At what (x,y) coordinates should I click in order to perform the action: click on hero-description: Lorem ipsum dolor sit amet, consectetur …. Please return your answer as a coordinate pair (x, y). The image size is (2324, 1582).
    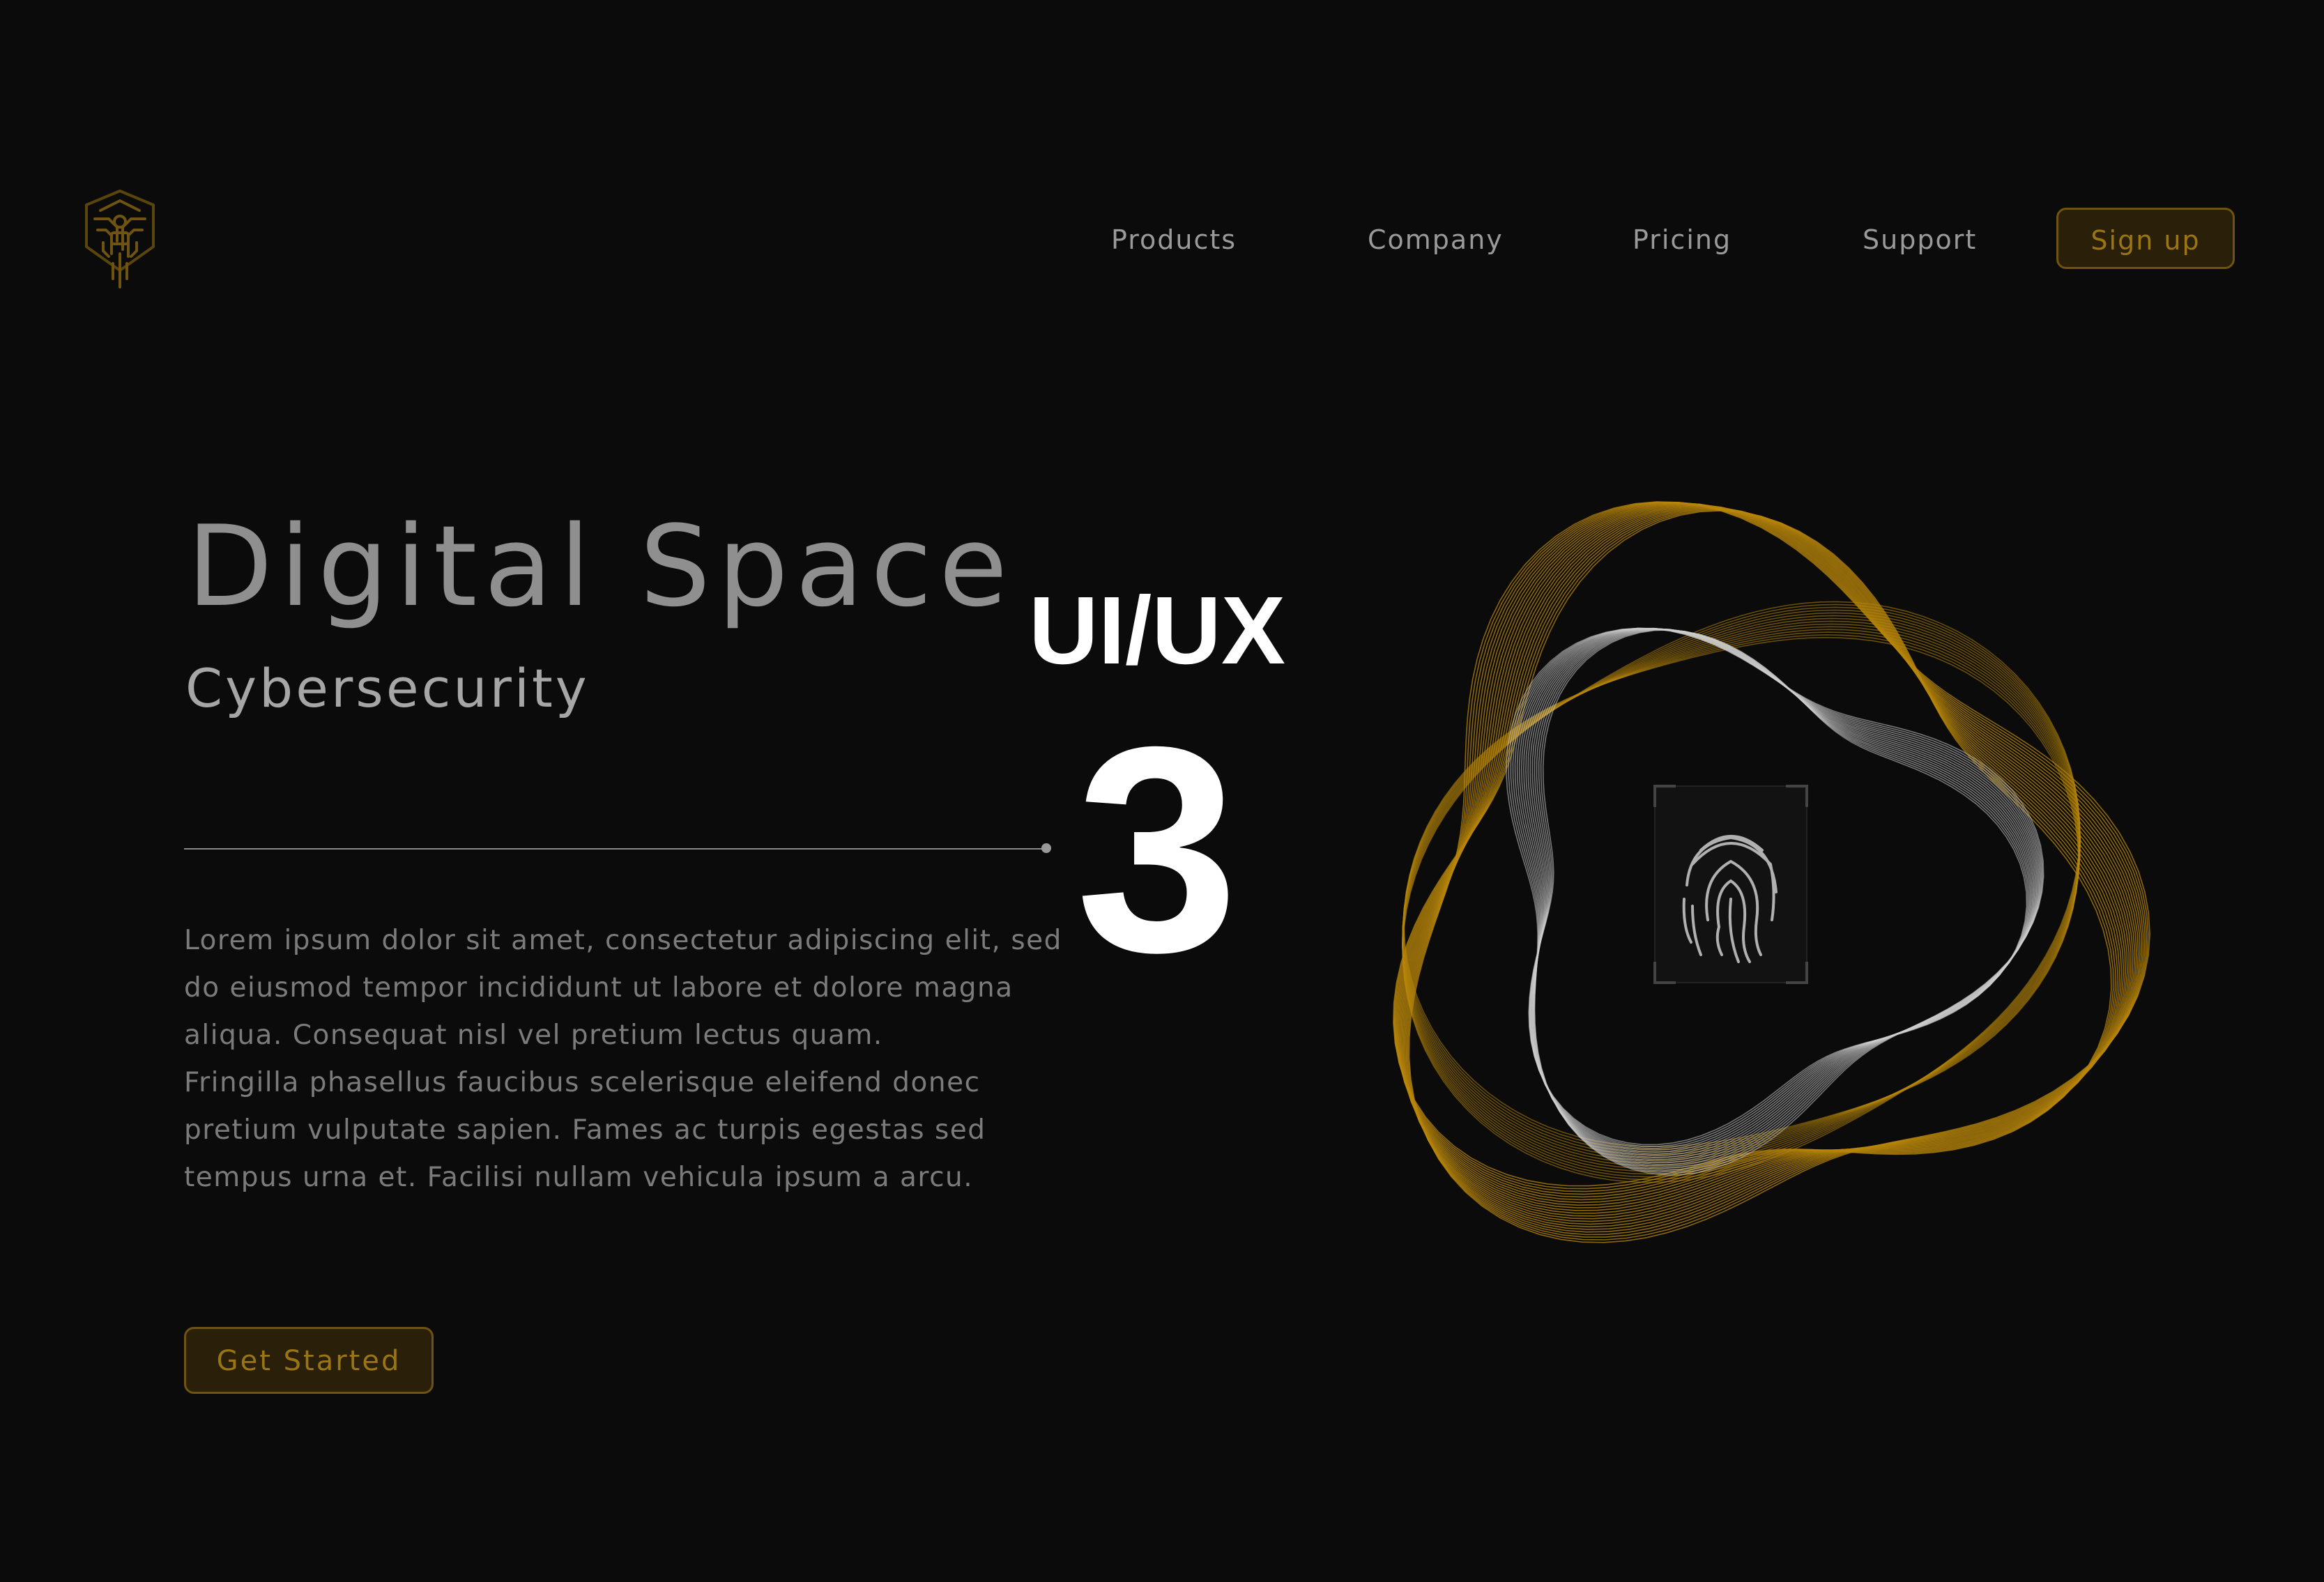
    Looking at the image, I should click on (637, 1059).